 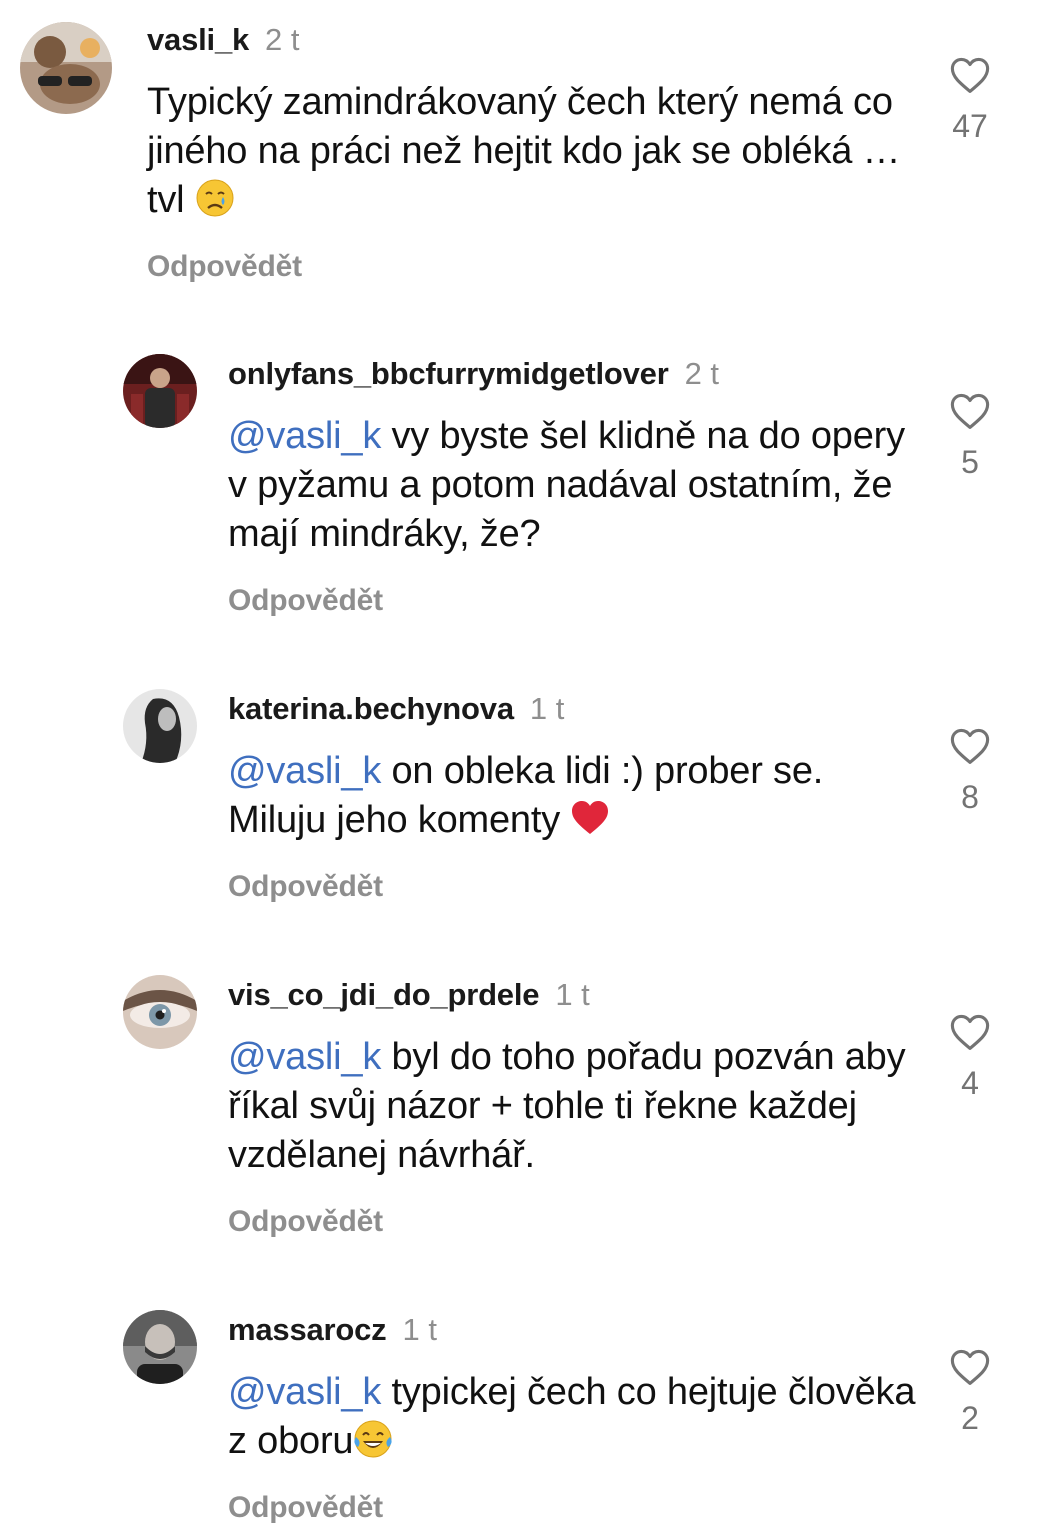 I want to click on username: massarocz, so click(x=307, y=1329).